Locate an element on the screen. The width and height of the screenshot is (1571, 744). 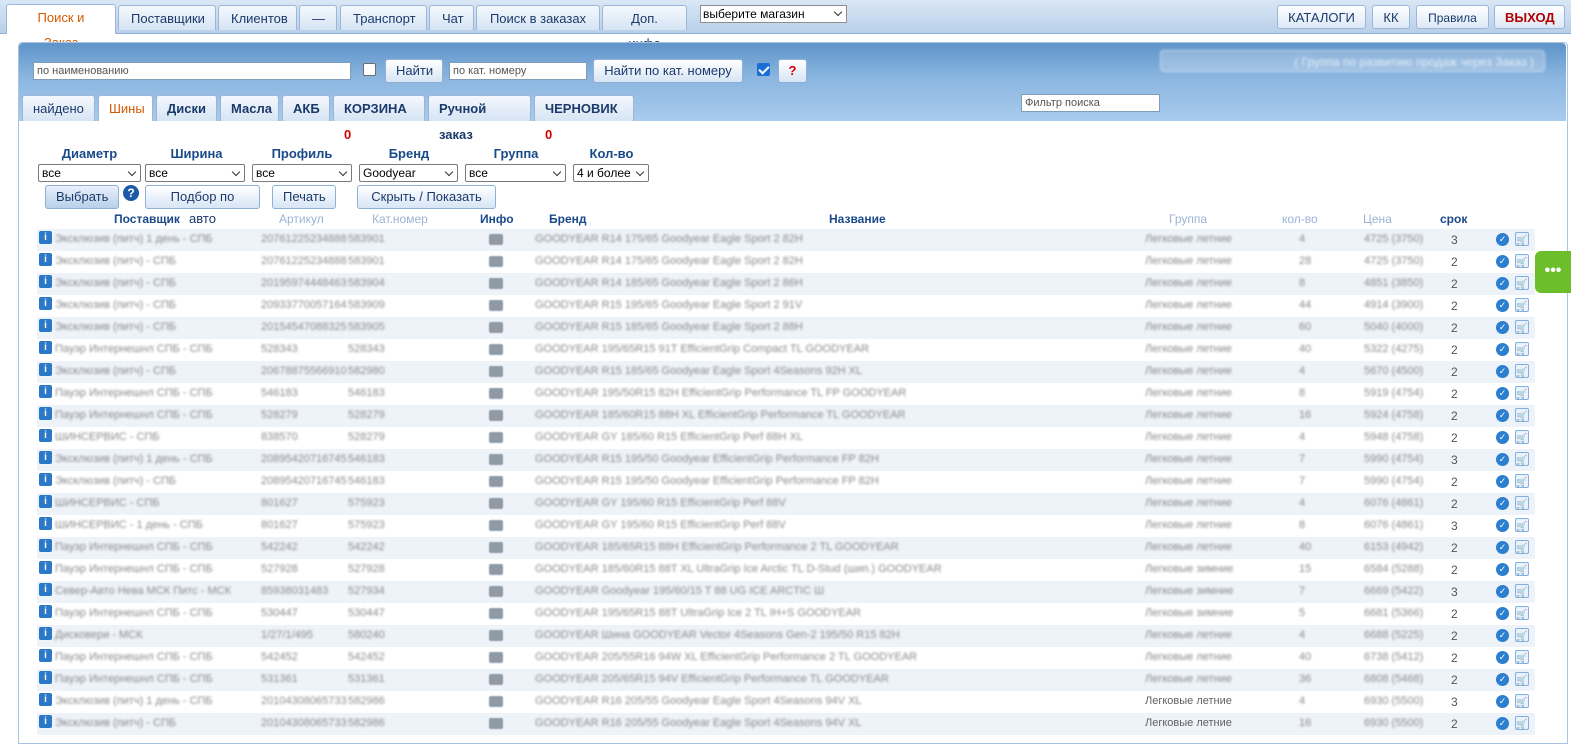
find-by-catno-button: Найти по кат. номеру is located at coordinates (668, 71).